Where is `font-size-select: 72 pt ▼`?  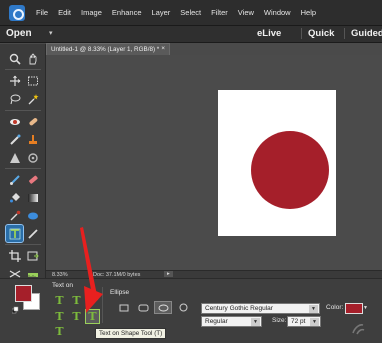
font-size-select: 72 pt ▼ is located at coordinates (304, 321).